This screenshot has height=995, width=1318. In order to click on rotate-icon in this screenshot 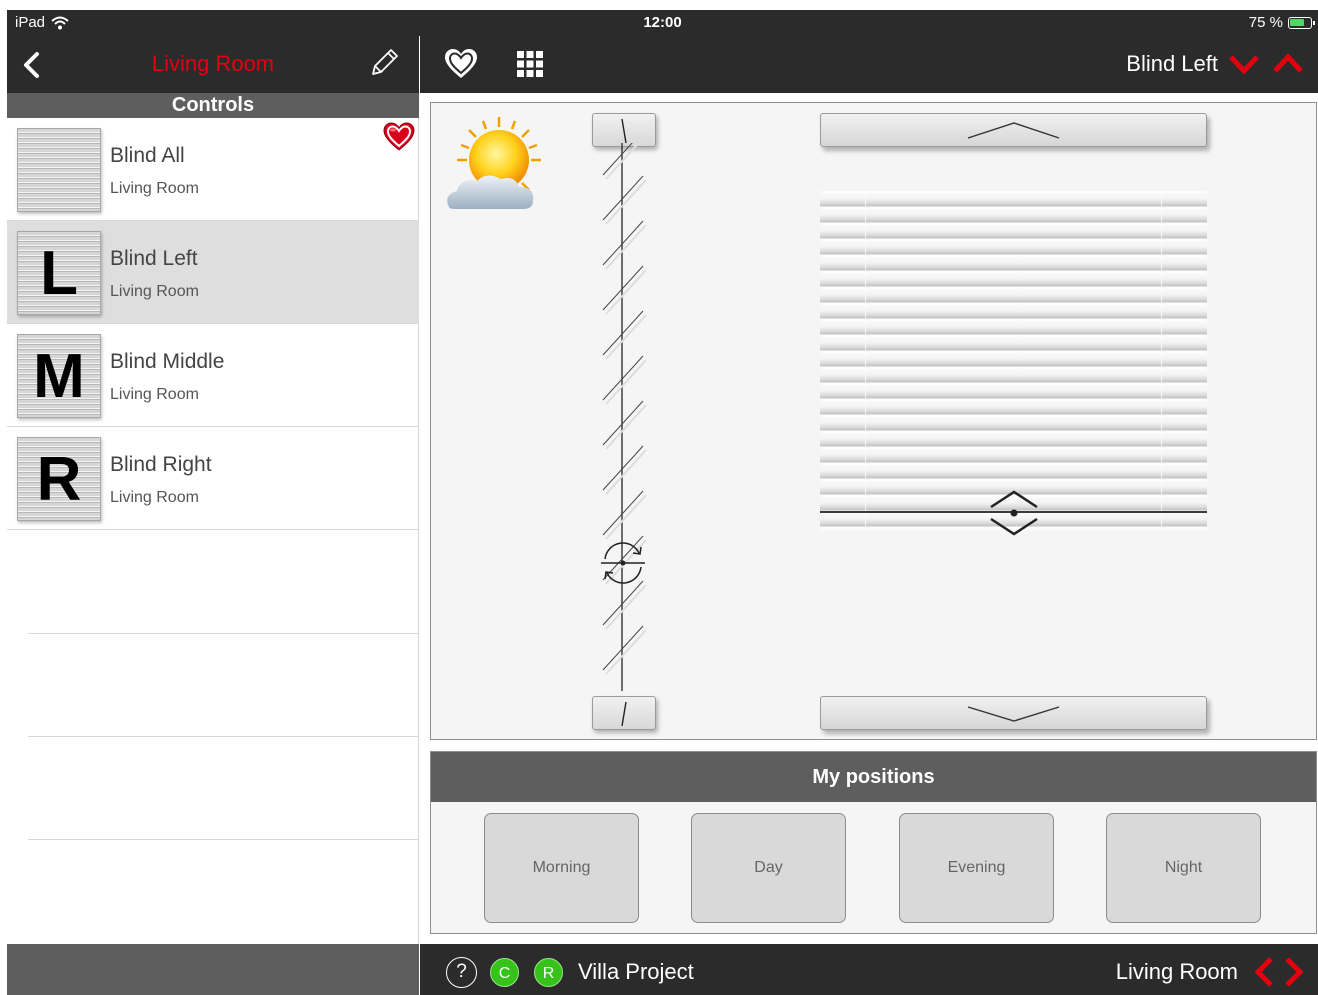, I will do `click(623, 563)`.